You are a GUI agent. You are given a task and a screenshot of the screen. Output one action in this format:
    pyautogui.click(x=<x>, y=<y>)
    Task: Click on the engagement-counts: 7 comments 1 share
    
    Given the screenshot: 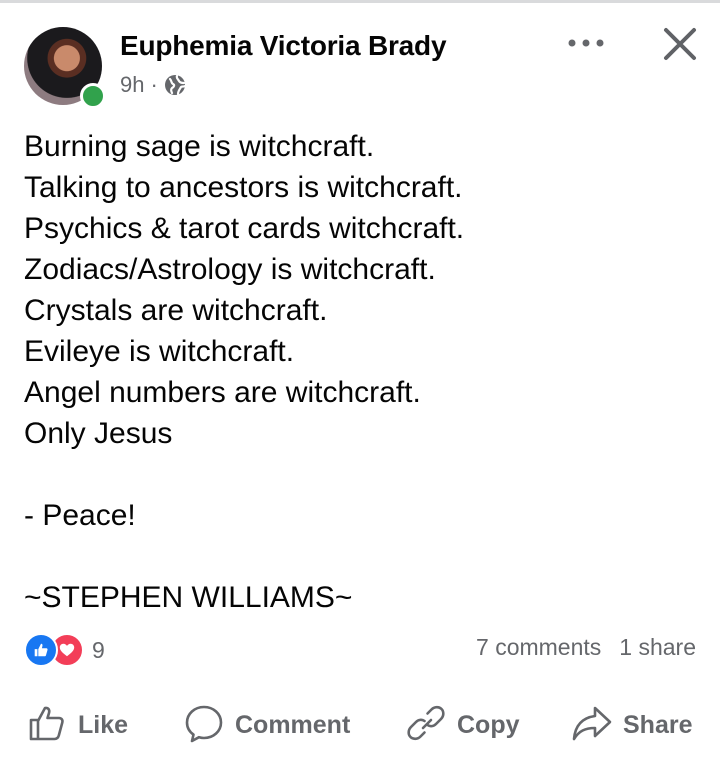 What is the action you would take?
    pyautogui.click(x=586, y=647)
    